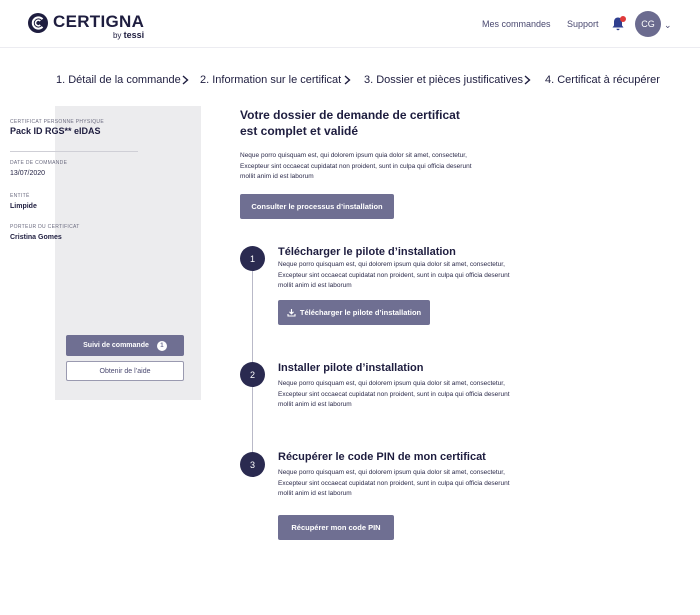 This screenshot has width=700, height=615. What do you see at coordinates (118, 80) in the screenshot?
I see `step-order-detail: 1. Détail de la commande` at bounding box center [118, 80].